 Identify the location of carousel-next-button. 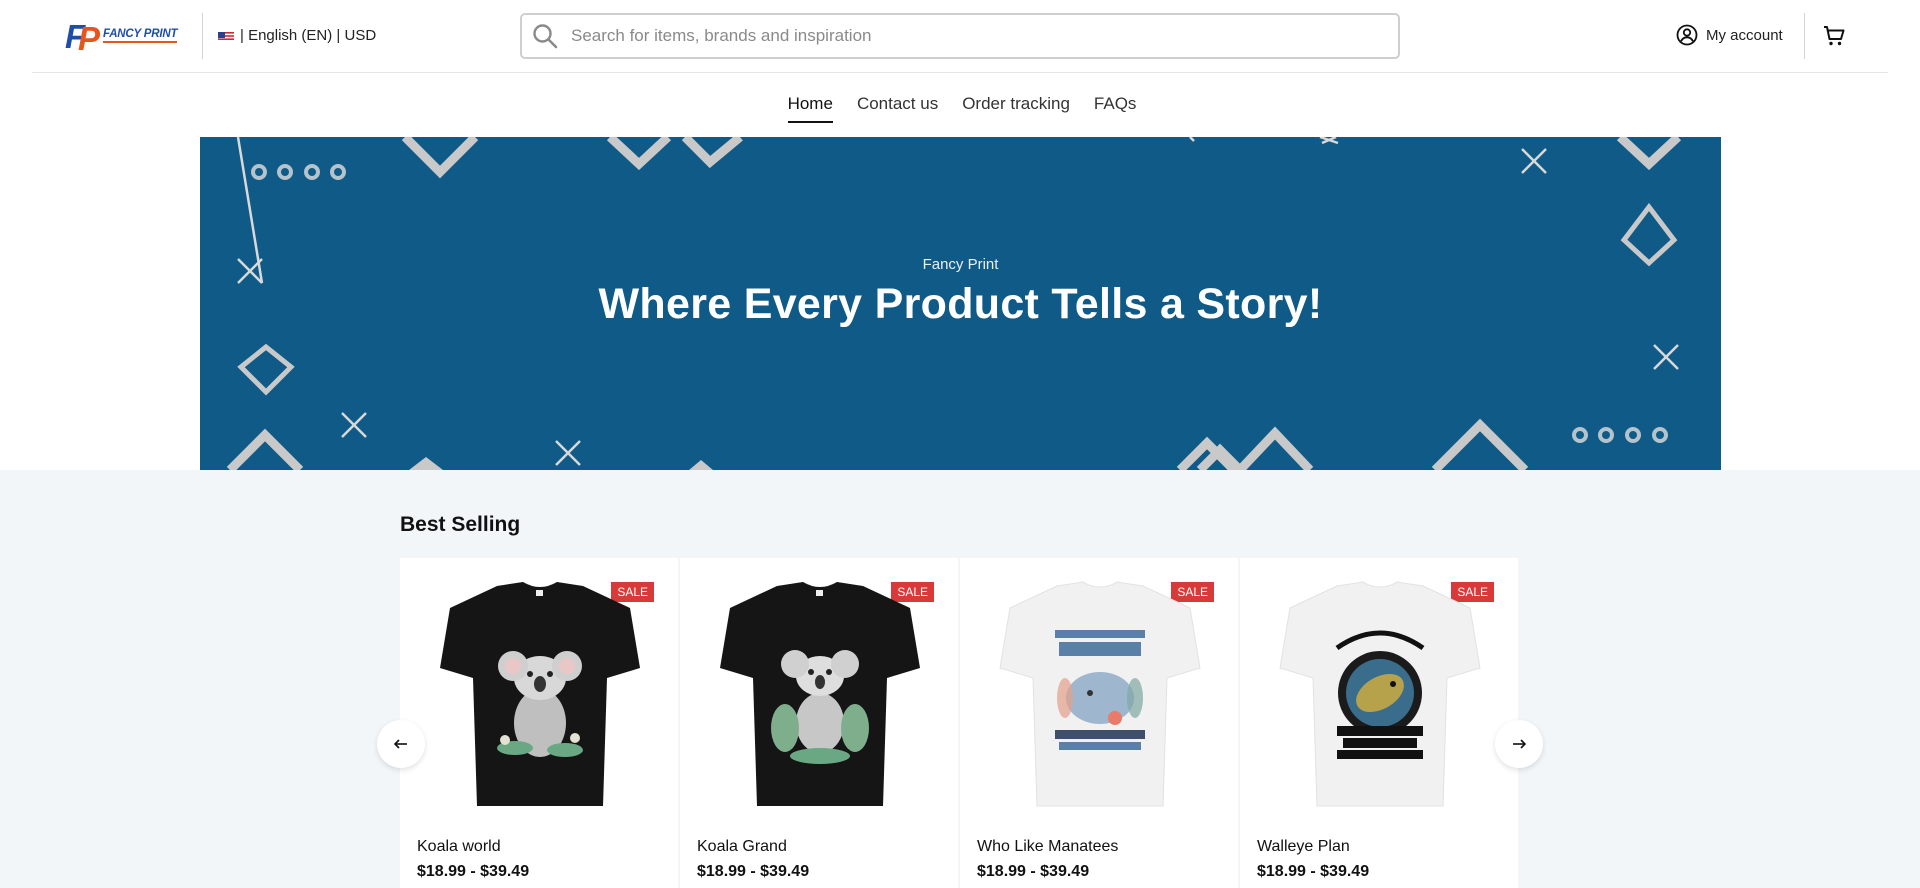
(1519, 744).